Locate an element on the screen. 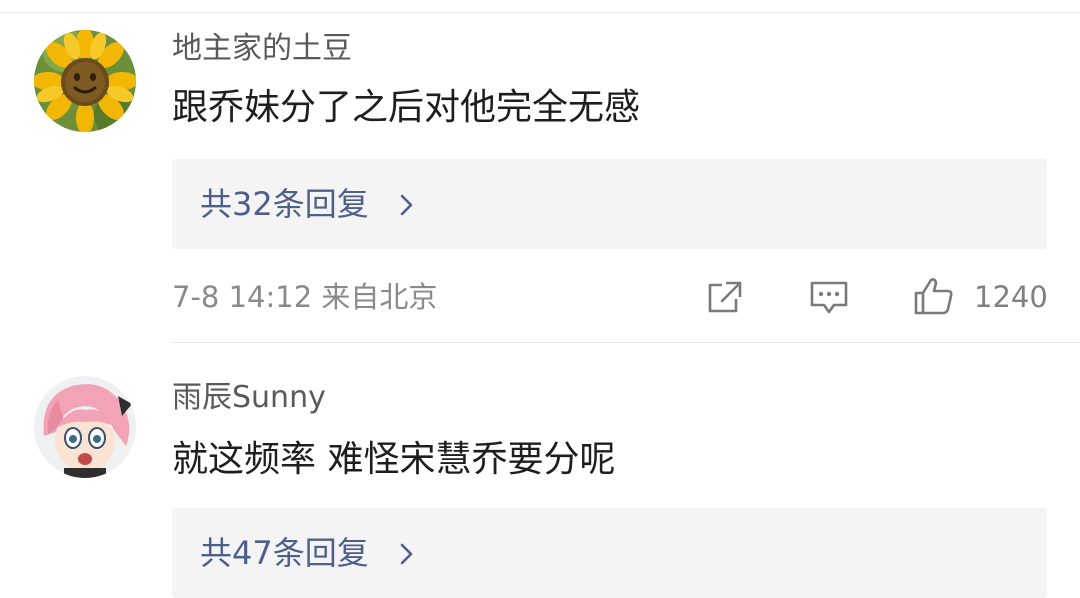 Image resolution: width=1080 pixels, height=598 pixels. username: 雨辰Sunny is located at coordinates (249, 398).